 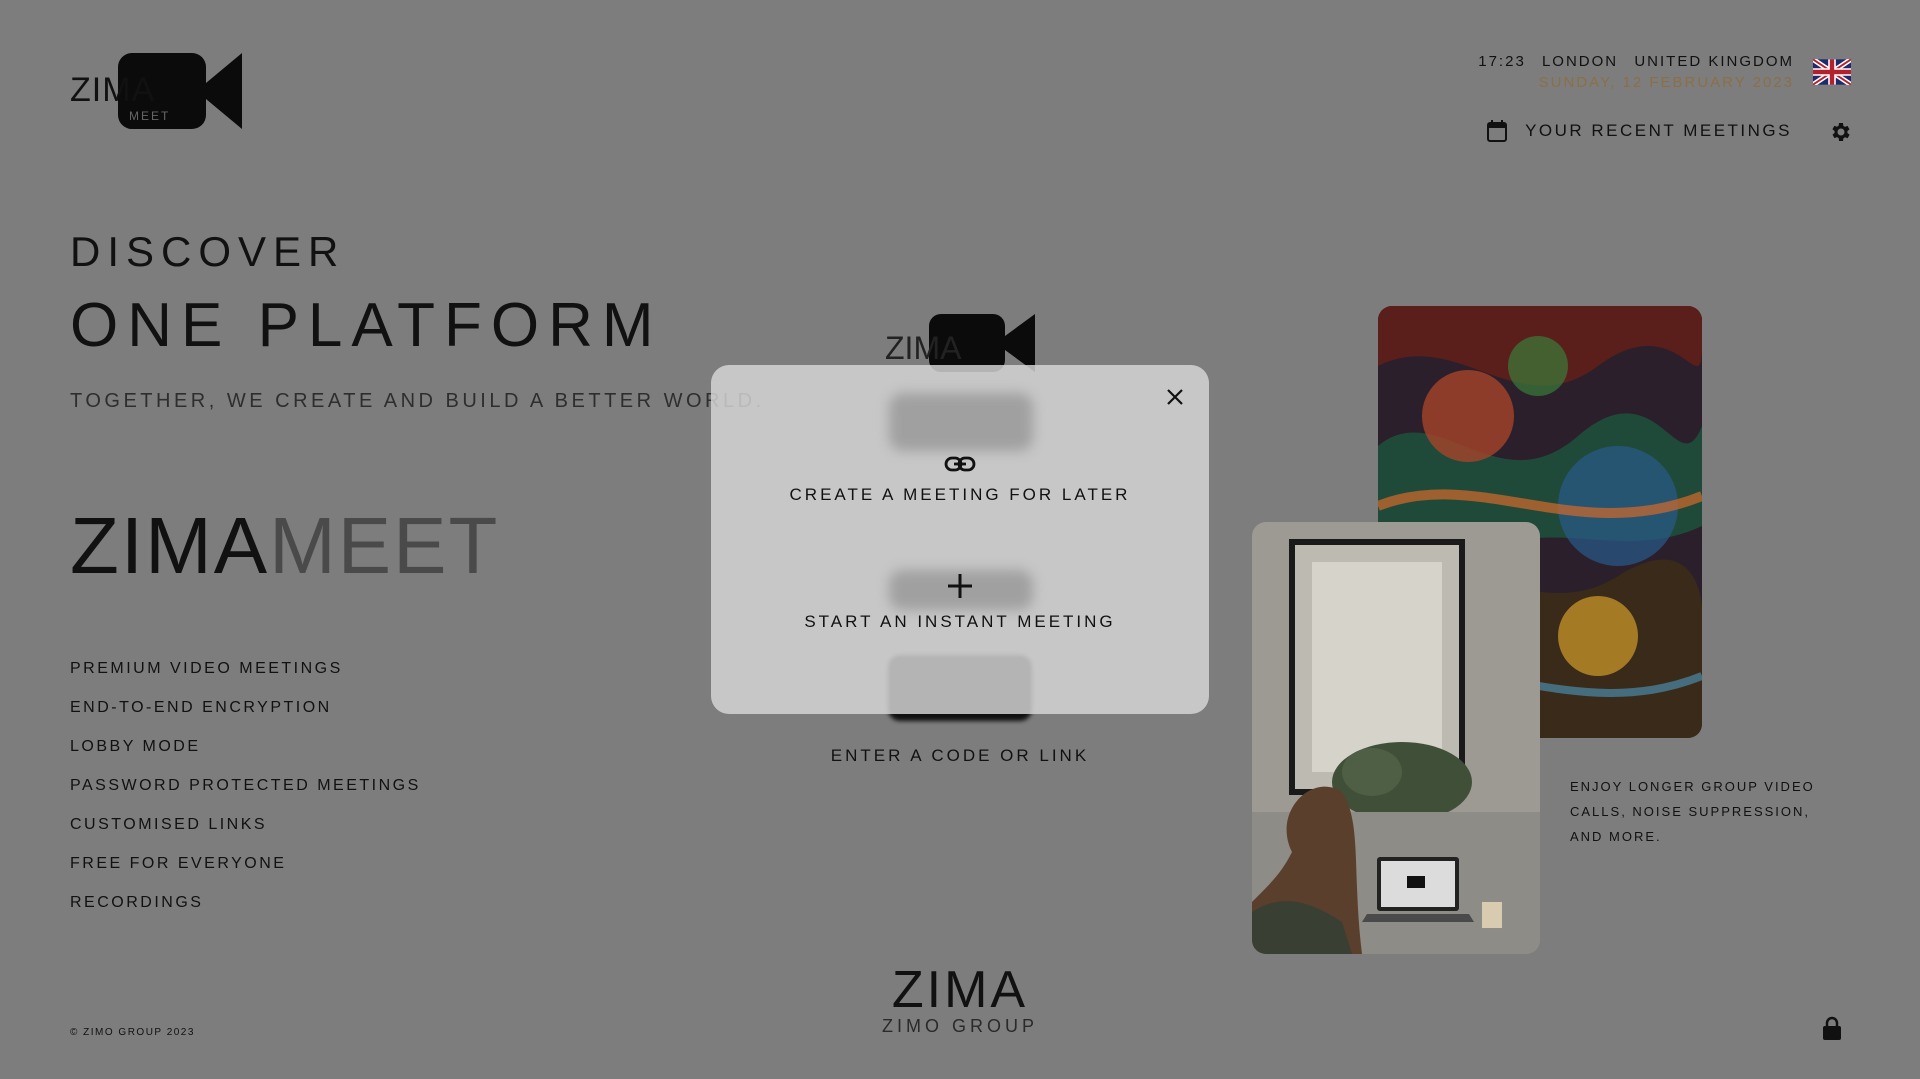 What do you see at coordinates (961, 422) in the screenshot?
I see `background-button-shadow` at bounding box center [961, 422].